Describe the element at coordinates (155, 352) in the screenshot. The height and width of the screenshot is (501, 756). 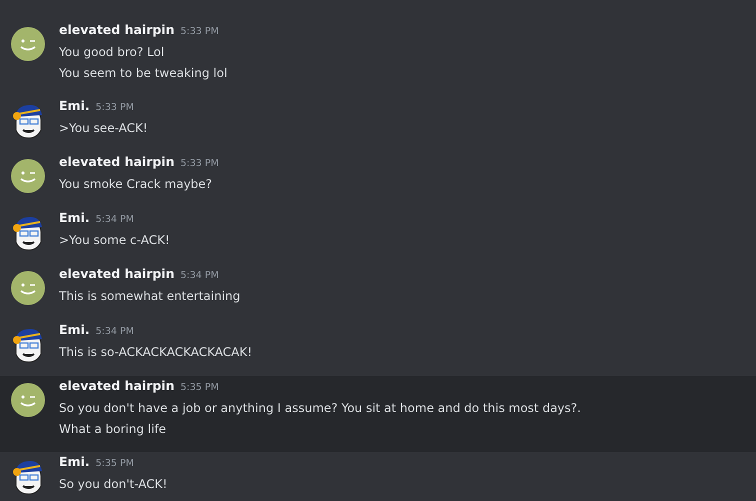
I see `message-text: This is so-ACKACKACKACKACAK!` at that location.